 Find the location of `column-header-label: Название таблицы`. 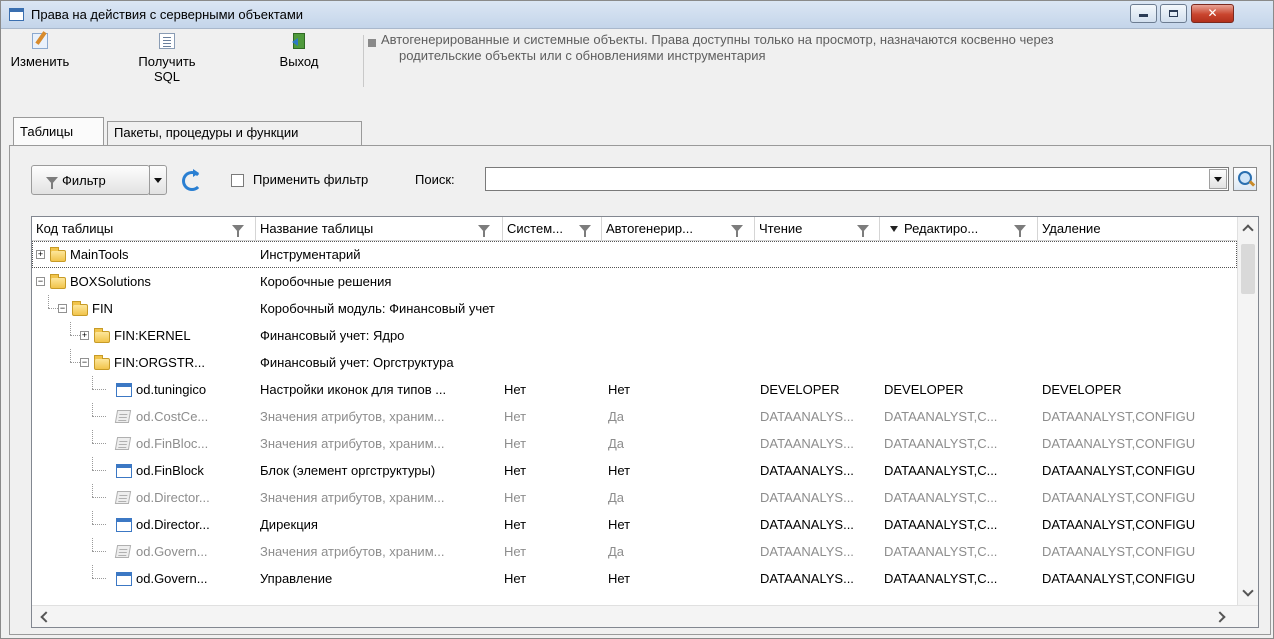

column-header-label: Название таблицы is located at coordinates (317, 228).